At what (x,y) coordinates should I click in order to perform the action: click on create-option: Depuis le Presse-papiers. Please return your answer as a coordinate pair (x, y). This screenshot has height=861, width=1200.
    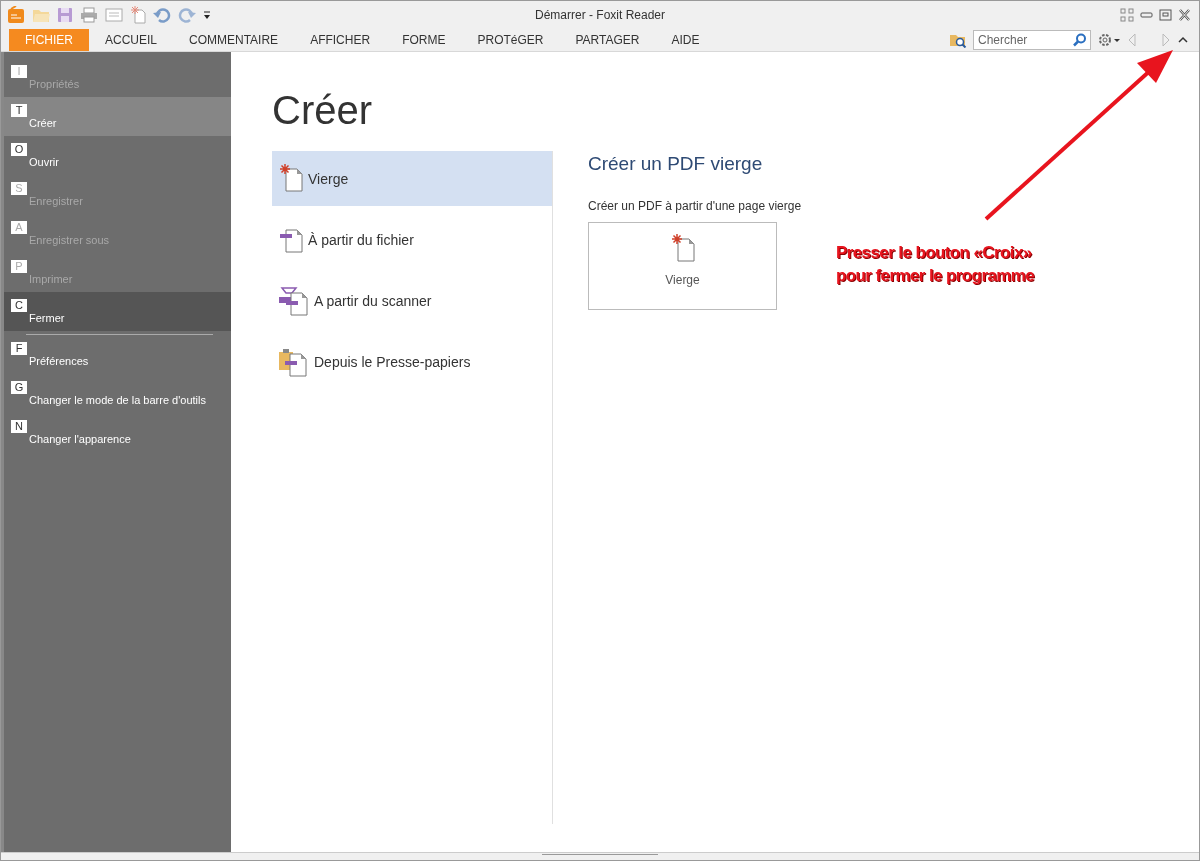
    Looking at the image, I should click on (412, 361).